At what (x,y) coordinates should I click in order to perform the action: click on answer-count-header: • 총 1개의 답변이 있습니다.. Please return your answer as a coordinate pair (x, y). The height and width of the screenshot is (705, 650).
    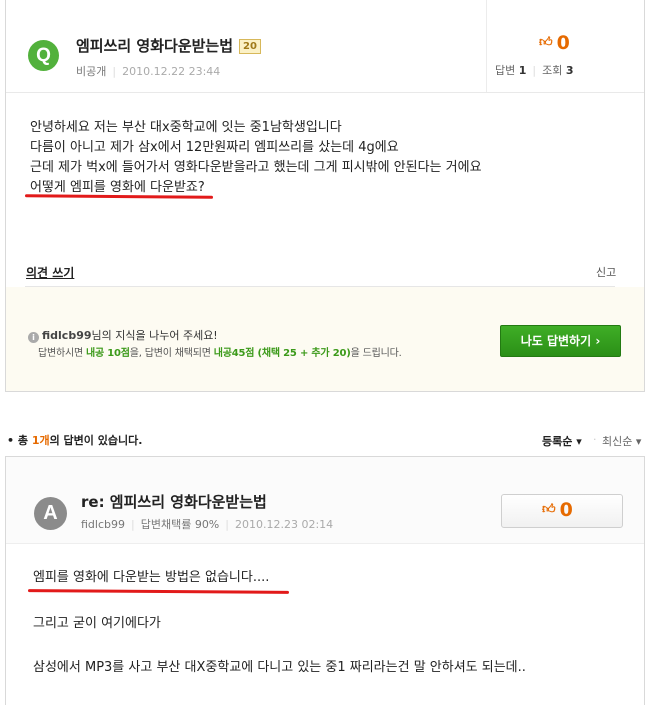
    Looking at the image, I should click on (74, 440).